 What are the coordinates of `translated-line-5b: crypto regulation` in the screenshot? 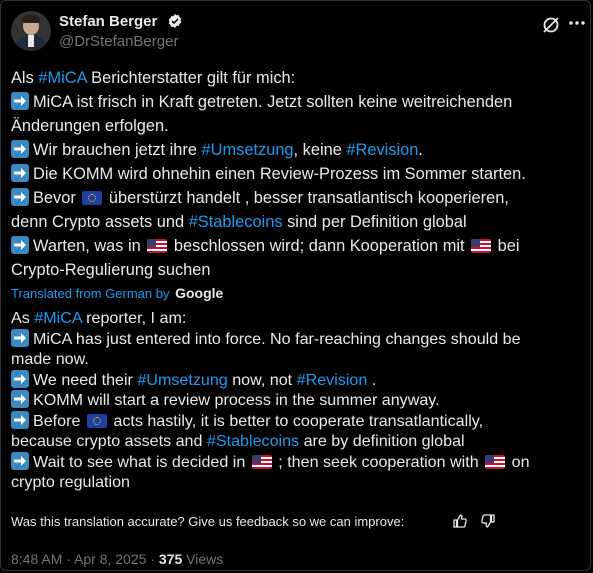 It's located at (70, 482).